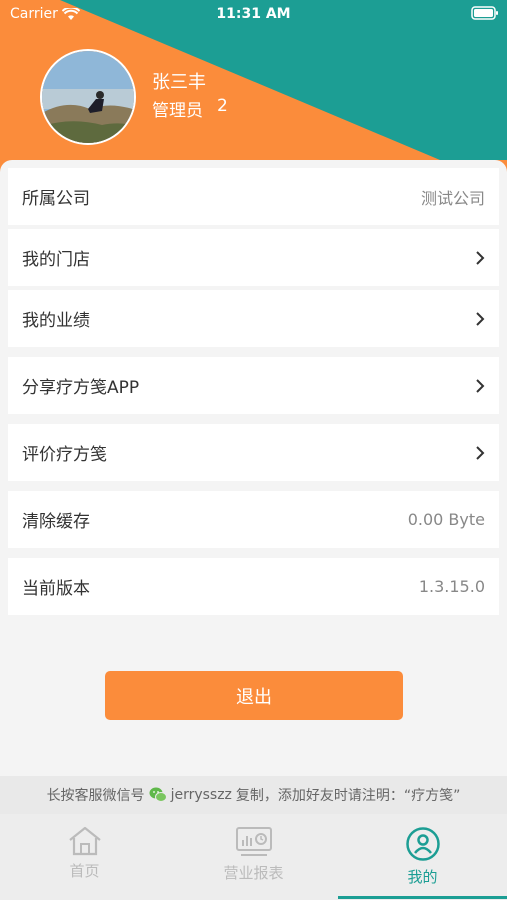 The height and width of the screenshot is (900, 507). Describe the element at coordinates (446, 519) in the screenshot. I see `cache-size-value: 0.00 Byte` at that location.